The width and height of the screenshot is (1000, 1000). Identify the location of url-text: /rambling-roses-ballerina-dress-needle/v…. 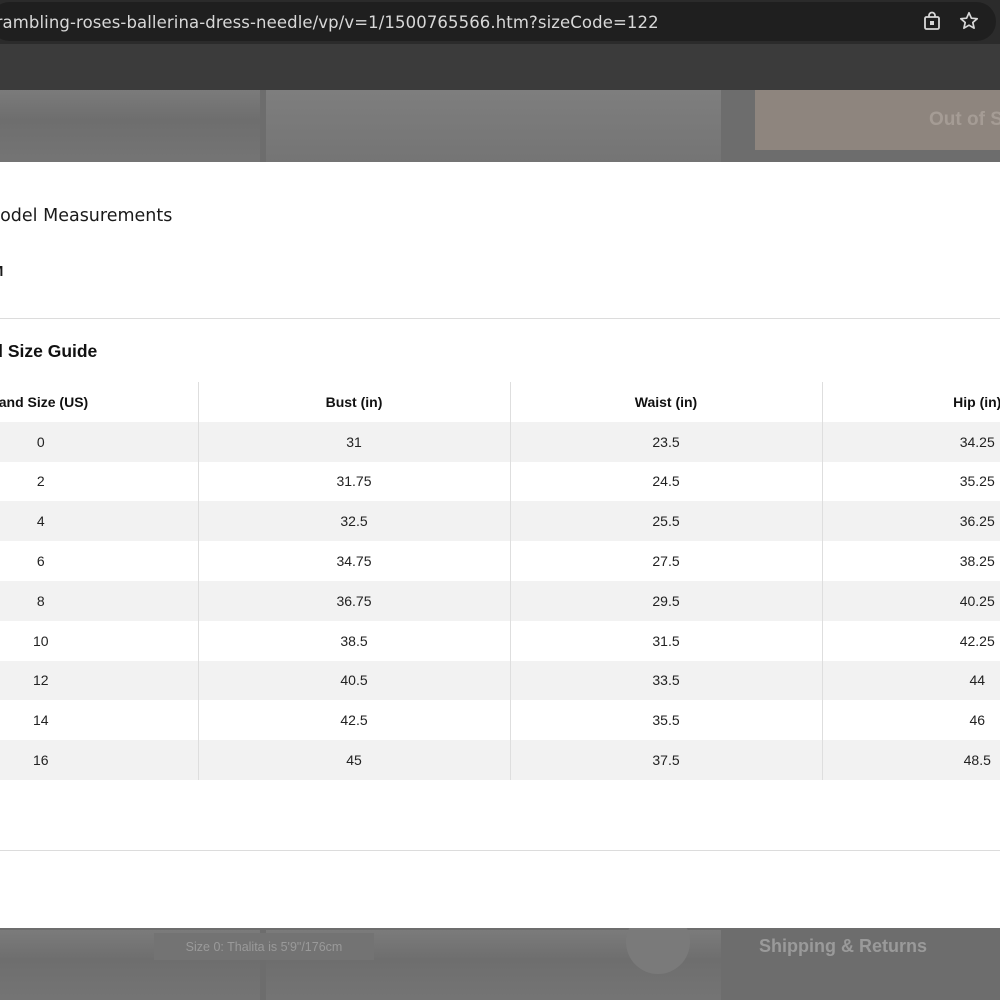
(329, 22).